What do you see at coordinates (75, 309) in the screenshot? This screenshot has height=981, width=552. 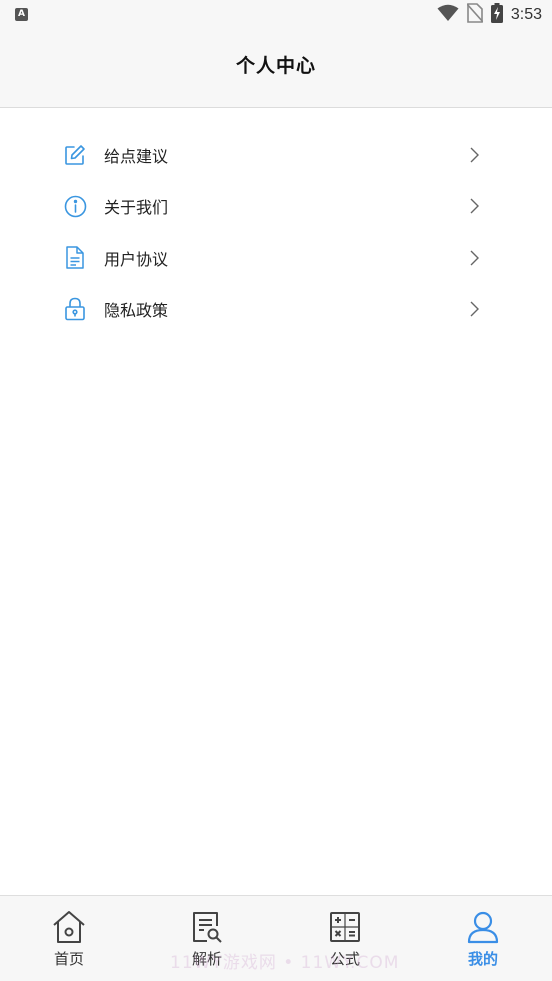 I see `lock-icon` at bounding box center [75, 309].